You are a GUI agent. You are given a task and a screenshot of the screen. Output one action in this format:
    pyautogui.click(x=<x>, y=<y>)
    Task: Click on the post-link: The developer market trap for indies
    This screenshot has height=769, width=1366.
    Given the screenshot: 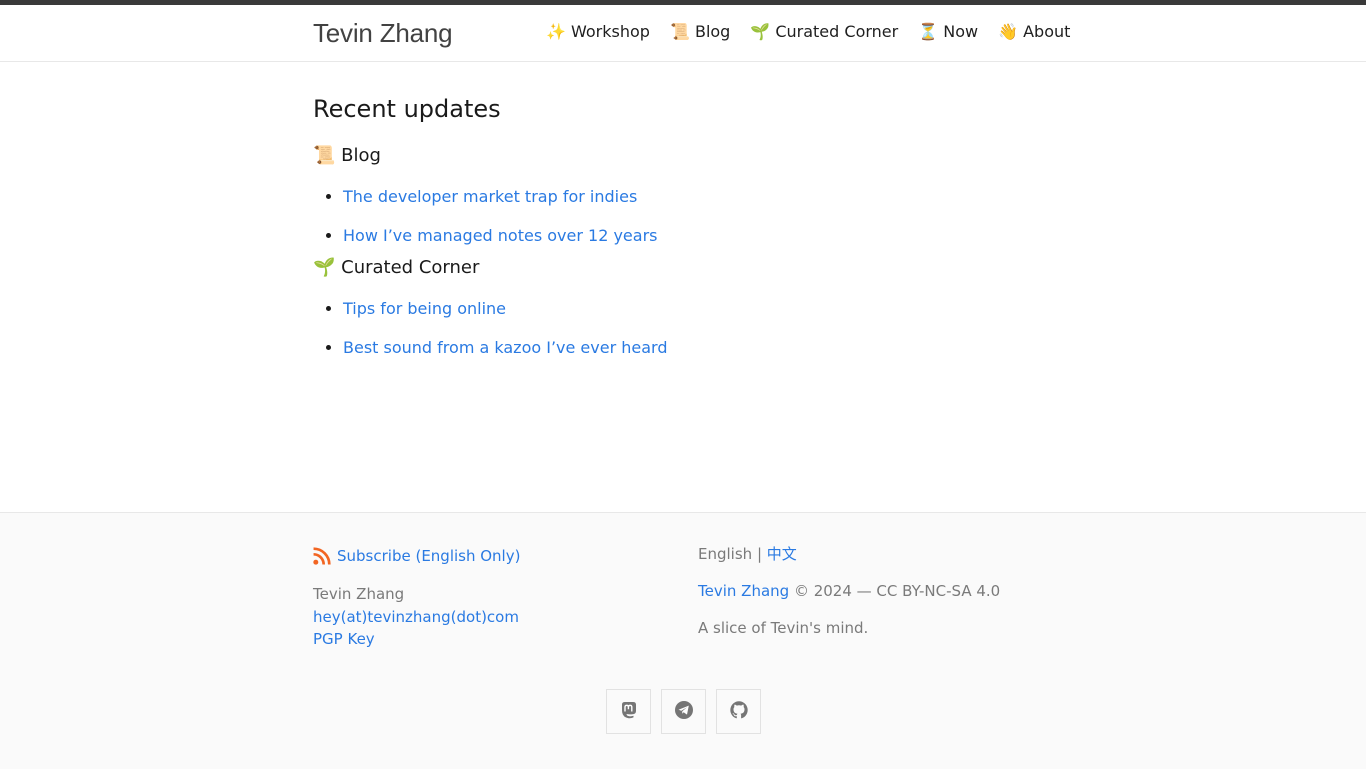 What is the action you would take?
    pyautogui.click(x=490, y=196)
    